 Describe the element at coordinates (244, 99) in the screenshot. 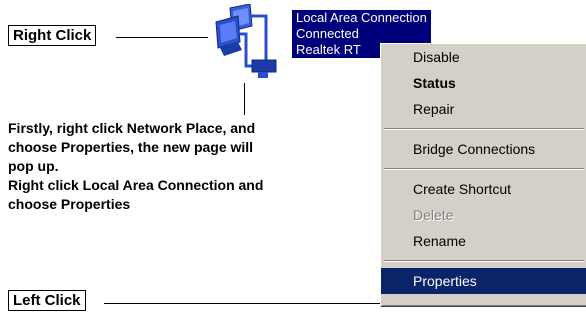

I see `icon-leader-line` at that location.